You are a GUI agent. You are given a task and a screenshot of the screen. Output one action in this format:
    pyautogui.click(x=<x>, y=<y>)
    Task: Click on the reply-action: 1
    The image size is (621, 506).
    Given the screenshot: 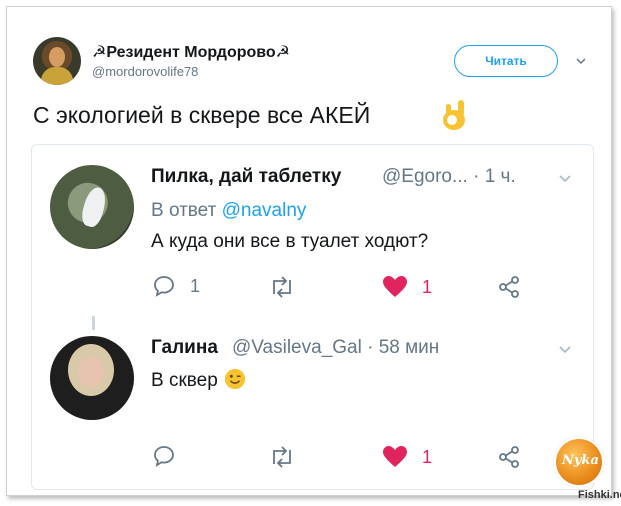 What is the action you would take?
    pyautogui.click(x=176, y=286)
    